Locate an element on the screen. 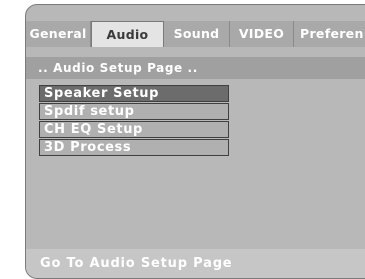  tab-bar: General Audio Sound VIDEO Preferen is located at coordinates (195, 34).